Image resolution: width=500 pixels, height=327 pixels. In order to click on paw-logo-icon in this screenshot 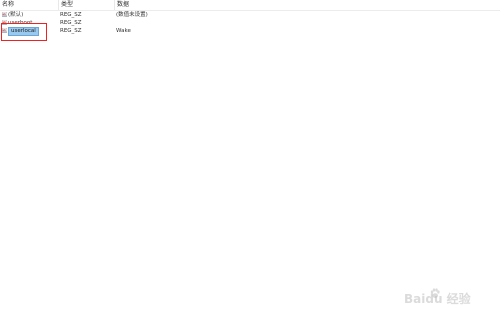, I will do `click(435, 293)`.